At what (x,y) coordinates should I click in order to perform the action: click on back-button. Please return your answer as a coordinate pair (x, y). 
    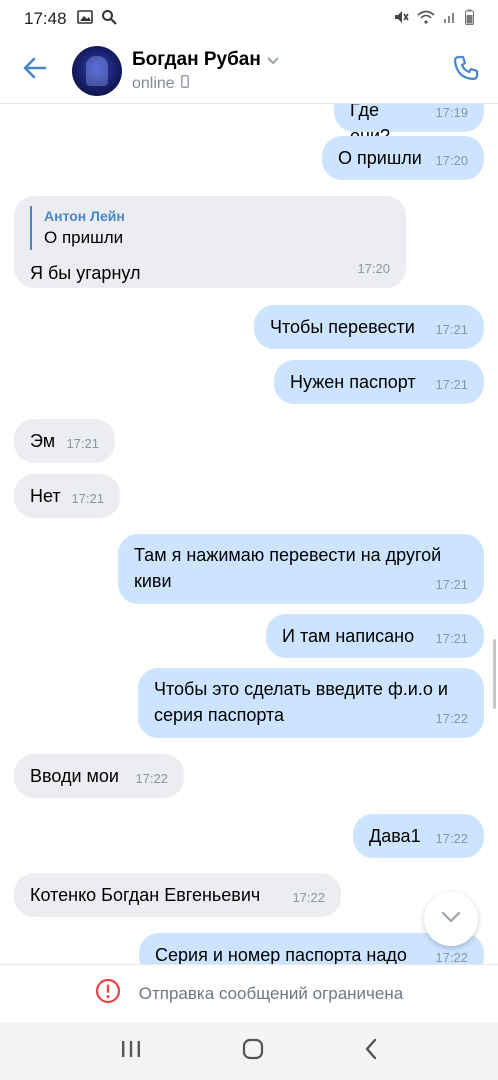
    Looking at the image, I should click on (35, 71).